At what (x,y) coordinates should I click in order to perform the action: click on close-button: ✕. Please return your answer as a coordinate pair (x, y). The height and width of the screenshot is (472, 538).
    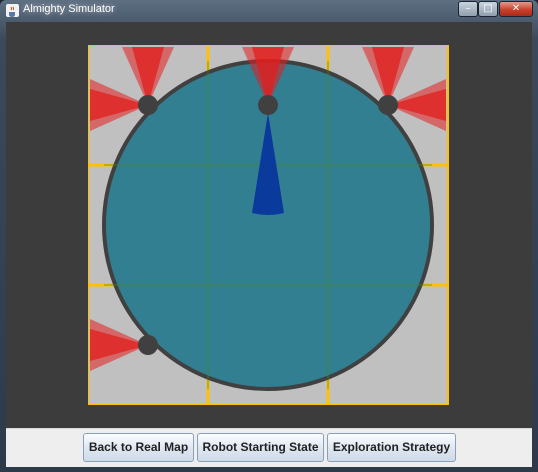
    Looking at the image, I should click on (516, 9).